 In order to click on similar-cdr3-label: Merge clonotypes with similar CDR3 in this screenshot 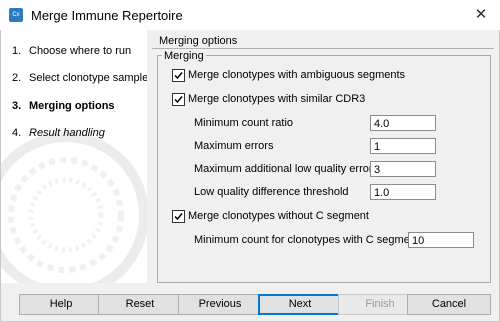, I will do `click(277, 99)`.